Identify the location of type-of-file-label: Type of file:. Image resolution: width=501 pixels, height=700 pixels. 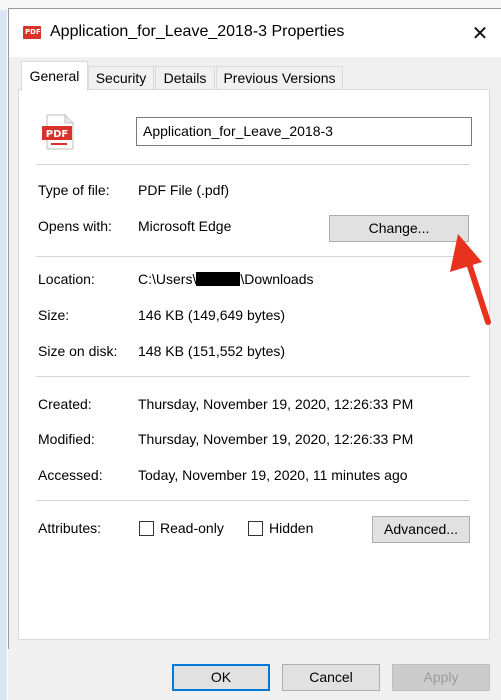
(74, 190).